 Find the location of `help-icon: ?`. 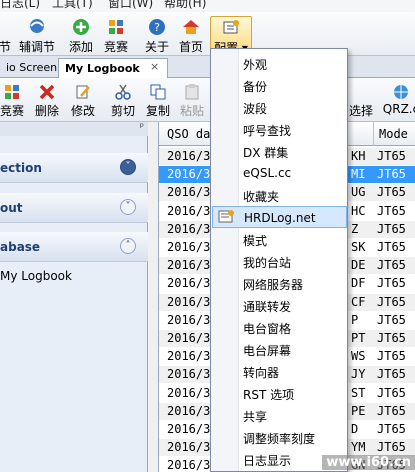

help-icon: ? is located at coordinates (157, 27).